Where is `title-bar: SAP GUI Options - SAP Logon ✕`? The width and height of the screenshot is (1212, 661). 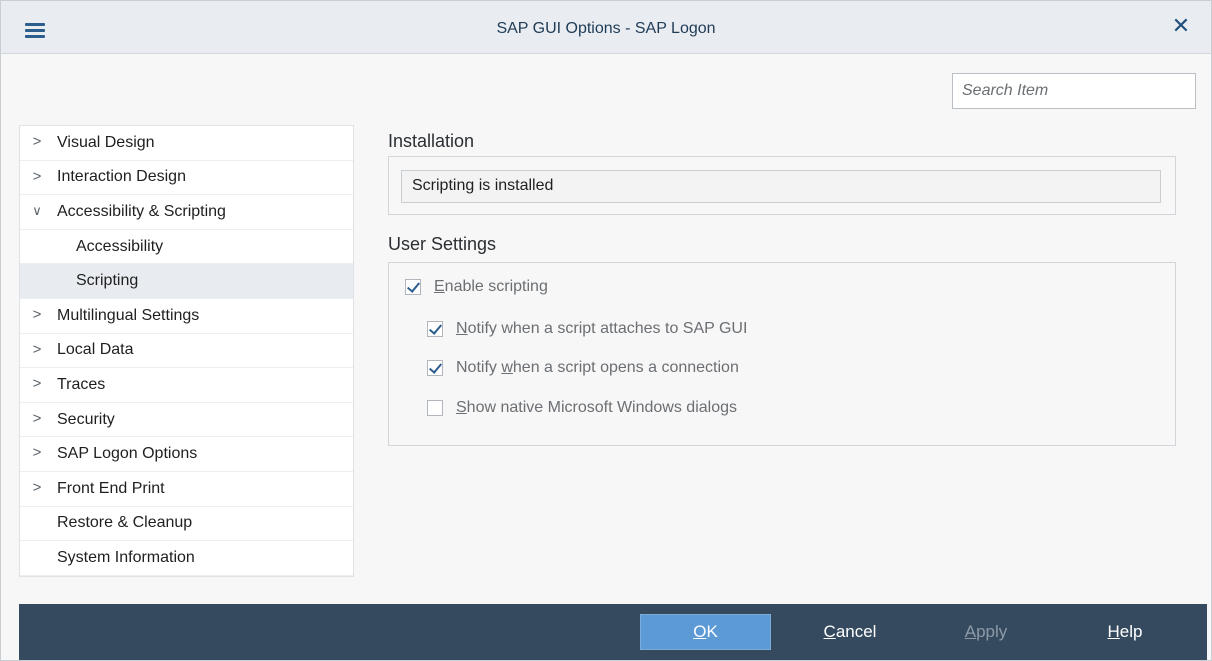
title-bar: SAP GUI Options - SAP Logon ✕ is located at coordinates (606, 27).